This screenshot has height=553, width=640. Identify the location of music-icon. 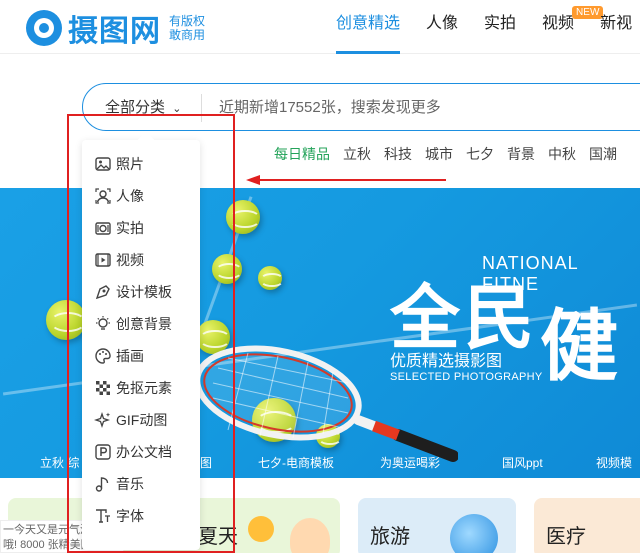
(102, 484).